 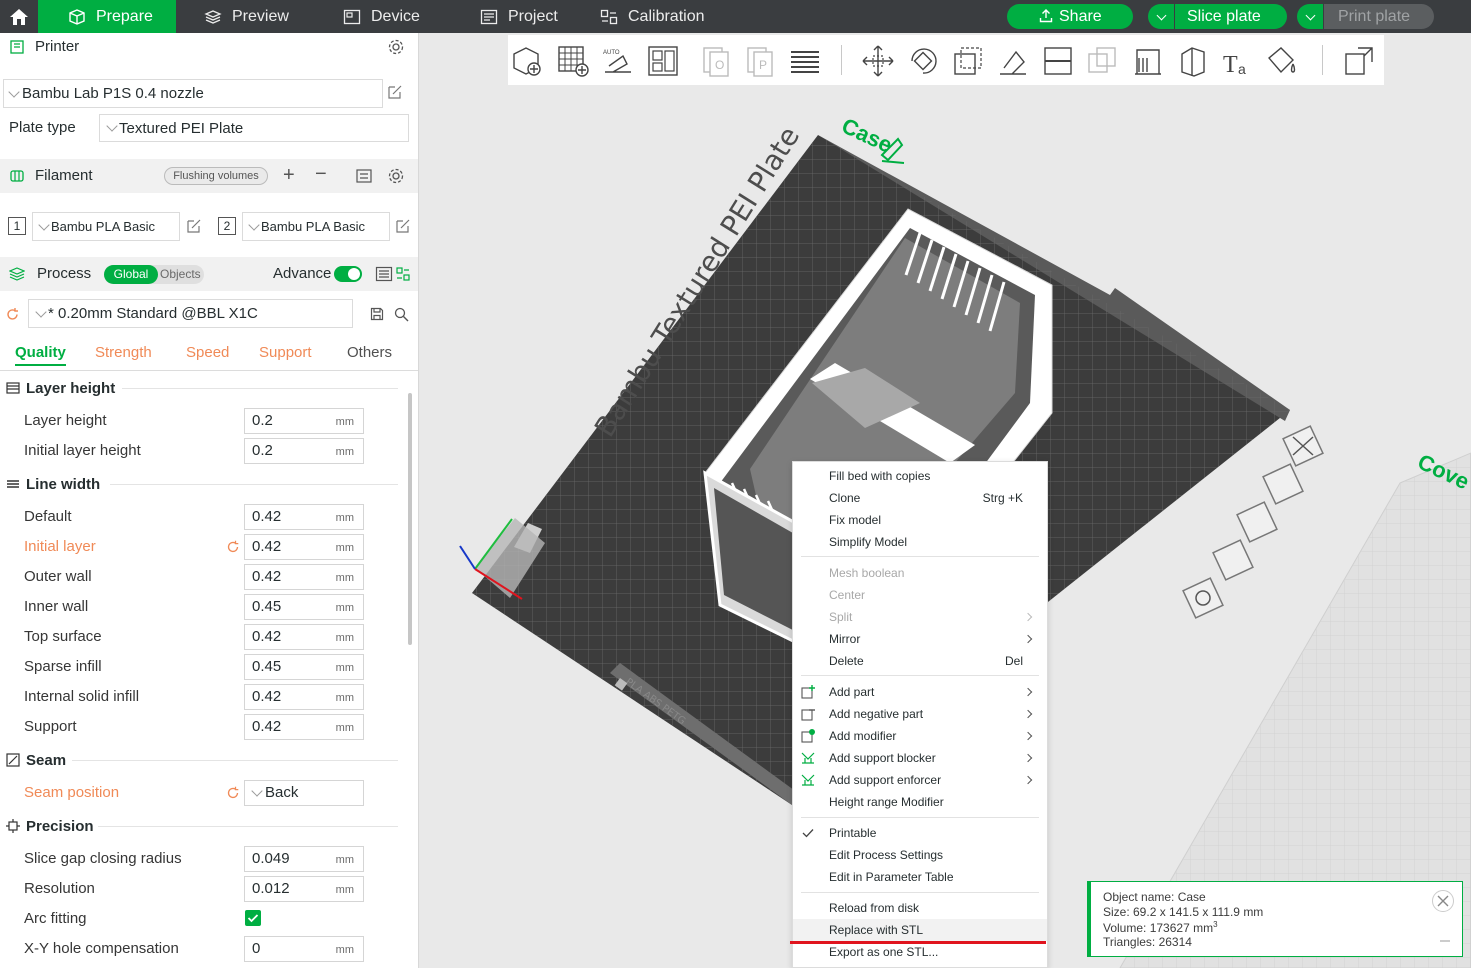 I want to click on copy-icon: O, so click(x=717, y=61).